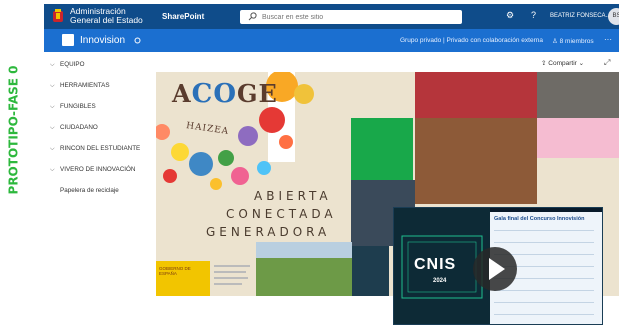  What do you see at coordinates (252, 16) in the screenshot?
I see `search-icon` at bounding box center [252, 16].